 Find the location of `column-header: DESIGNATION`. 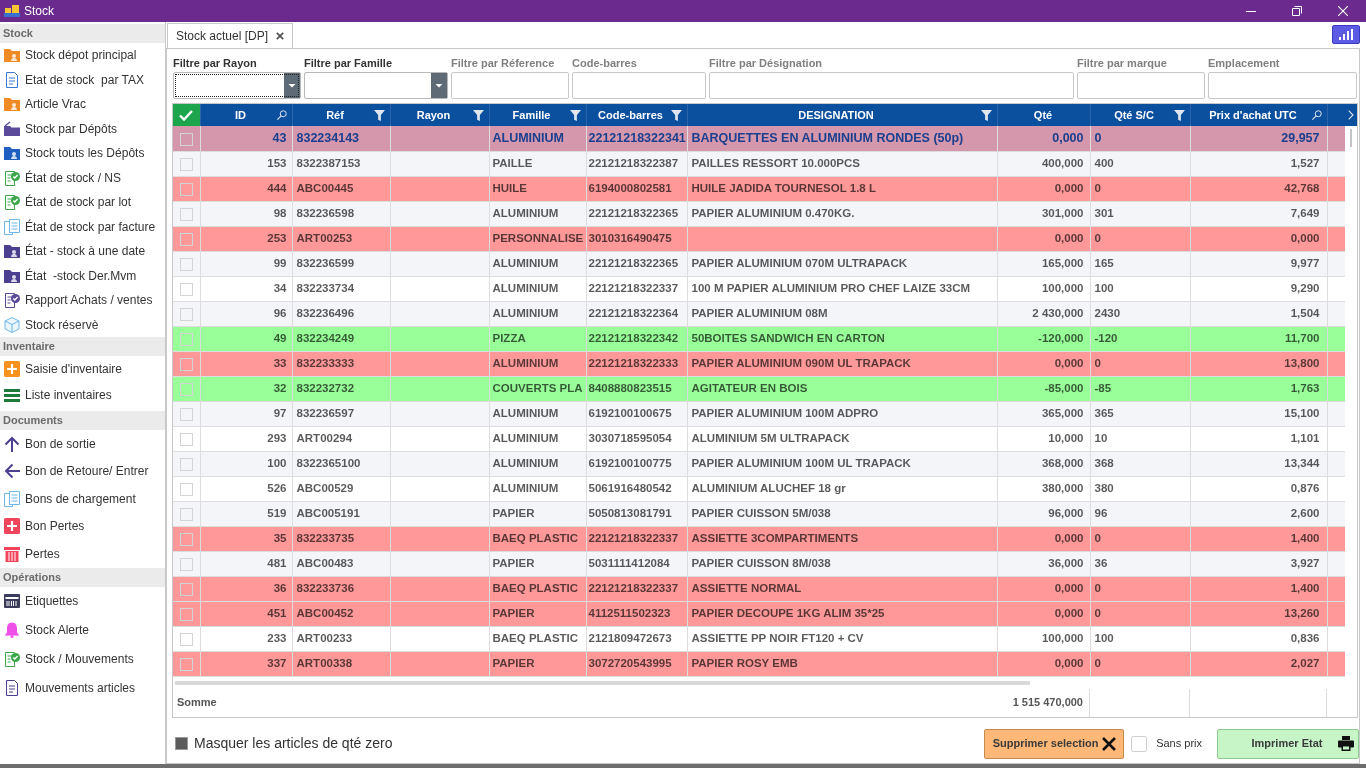

column-header: DESIGNATION is located at coordinates (842, 115).